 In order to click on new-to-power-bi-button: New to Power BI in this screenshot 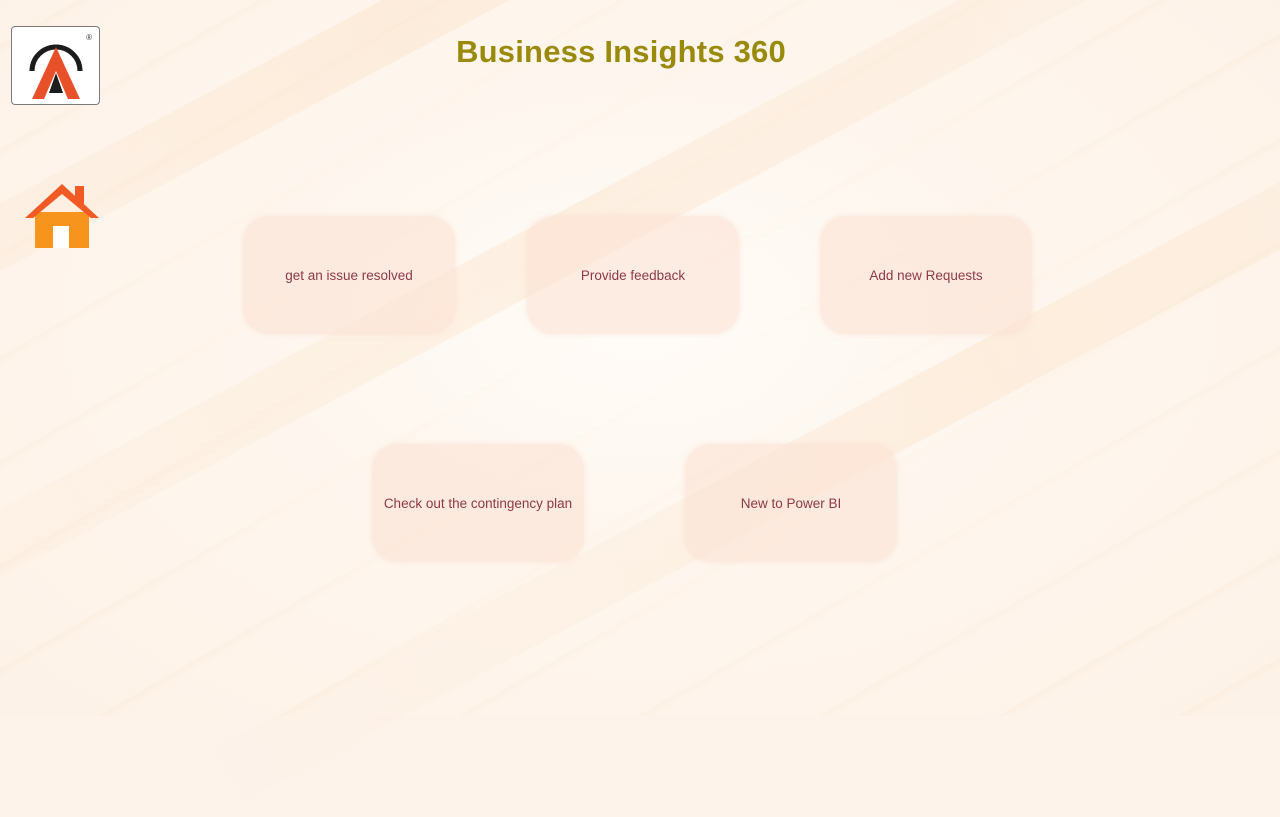, I will do `click(791, 503)`.